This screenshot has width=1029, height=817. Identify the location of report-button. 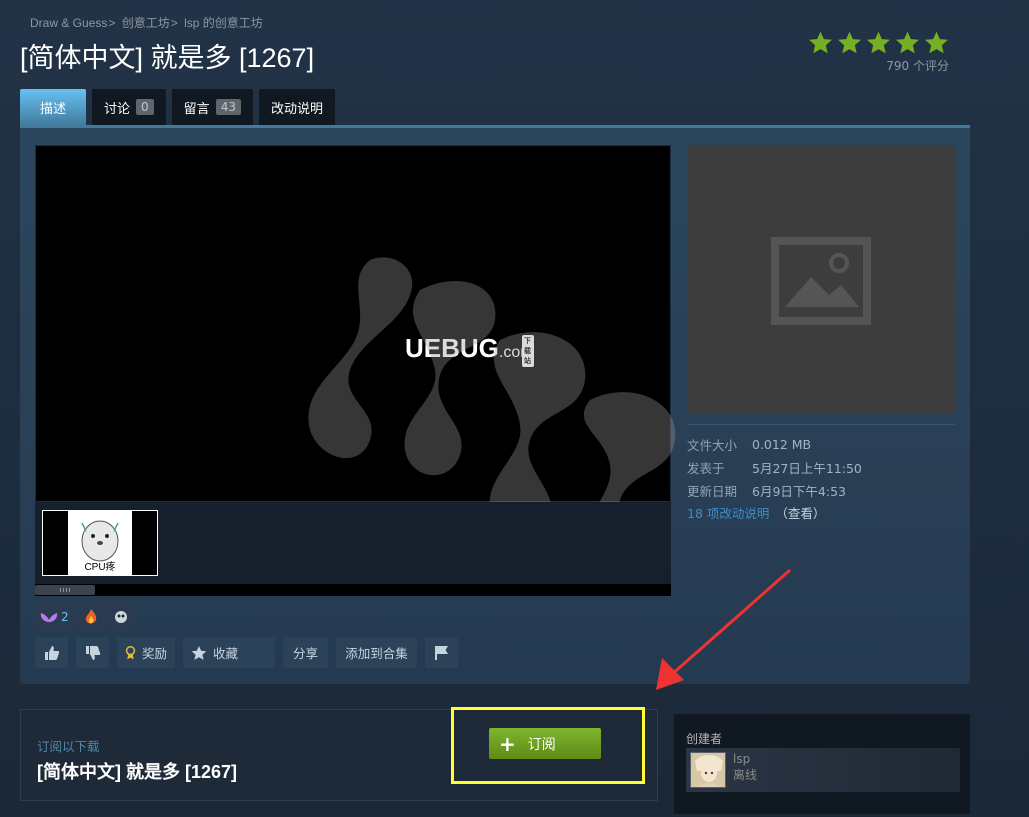
(441, 652).